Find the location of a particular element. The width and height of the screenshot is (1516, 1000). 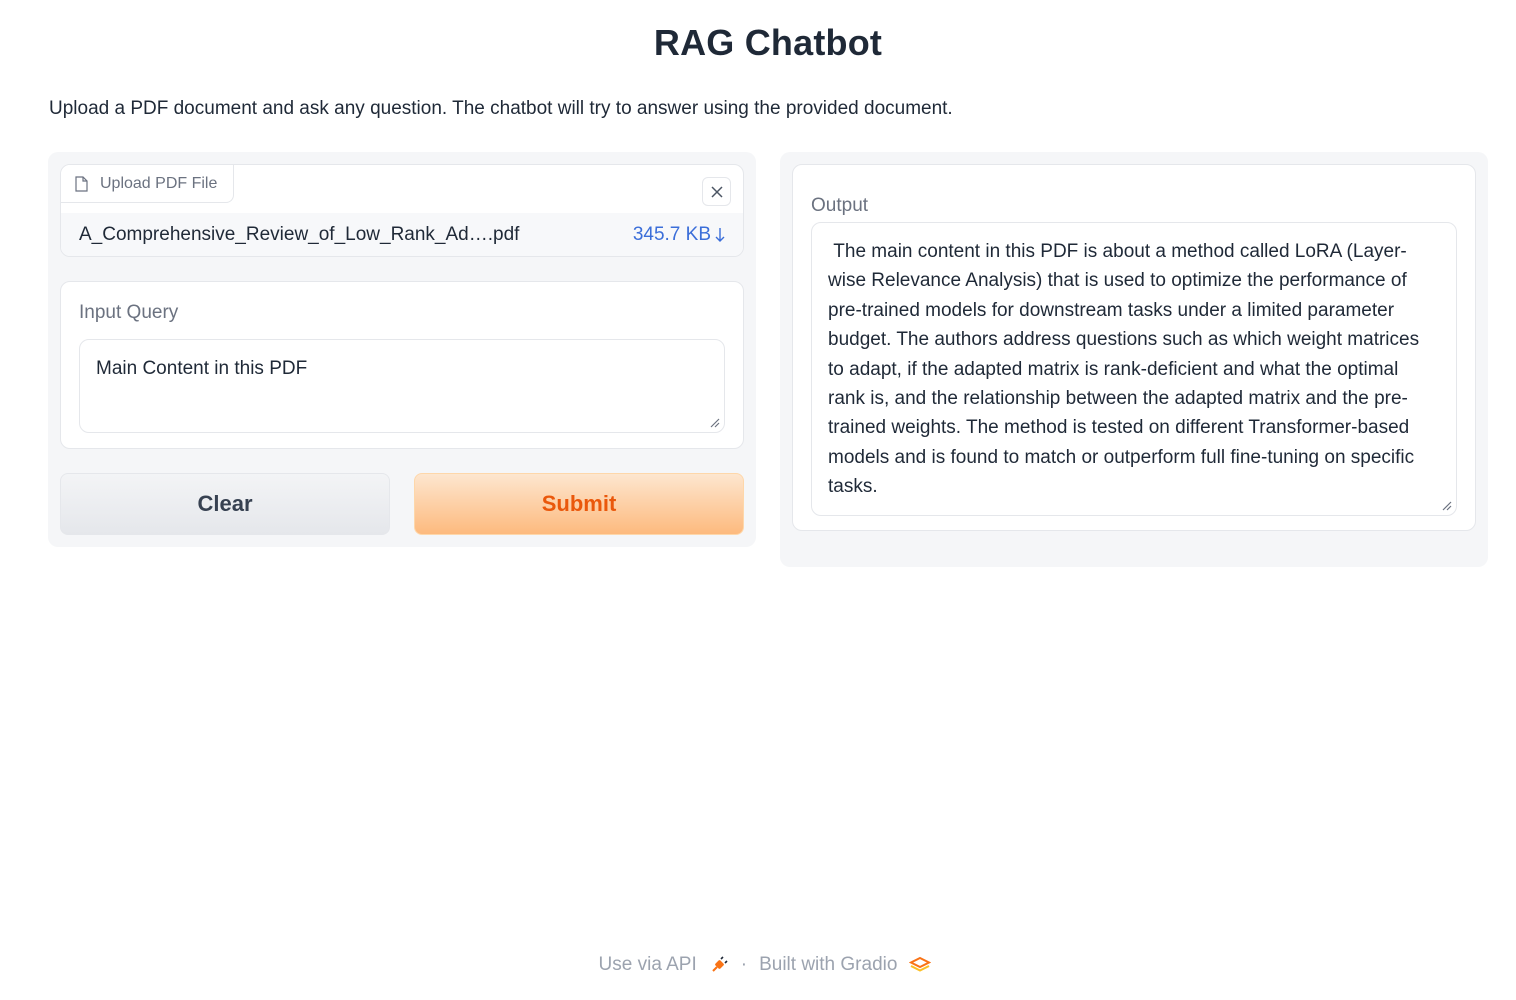

gradio-logo-icon is located at coordinates (920, 964).